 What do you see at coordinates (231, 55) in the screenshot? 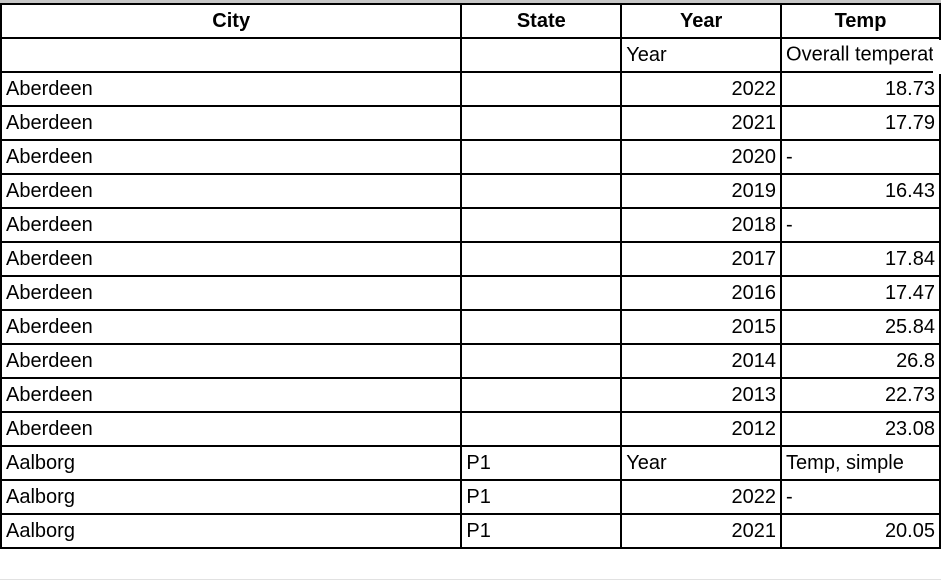
I see `cell-city` at bounding box center [231, 55].